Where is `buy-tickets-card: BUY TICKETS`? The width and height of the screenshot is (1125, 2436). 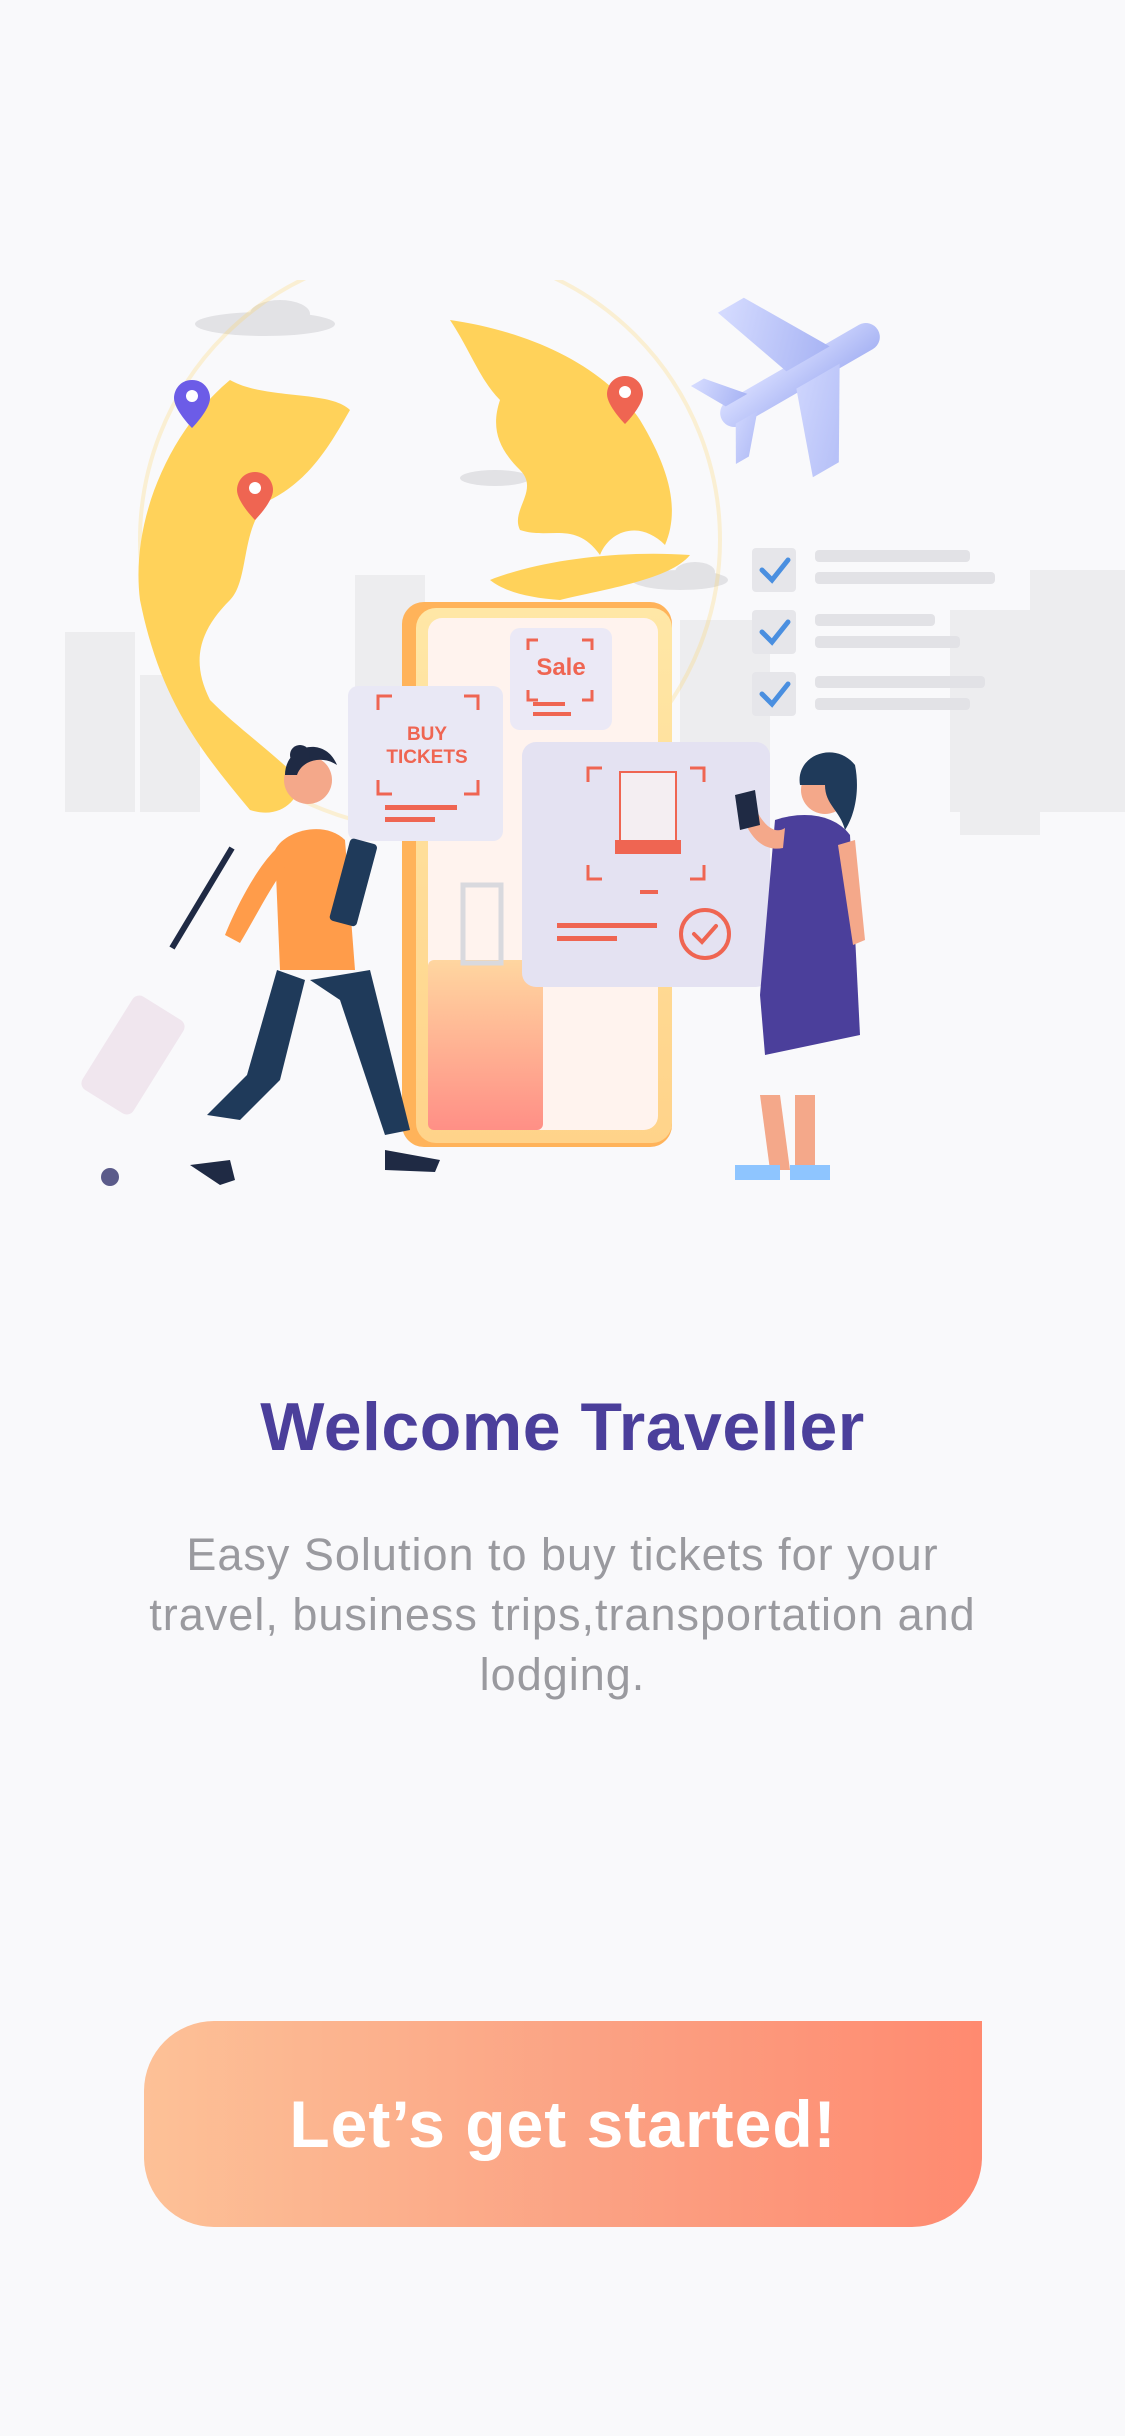 buy-tickets-card: BUY TICKETS is located at coordinates (425, 763).